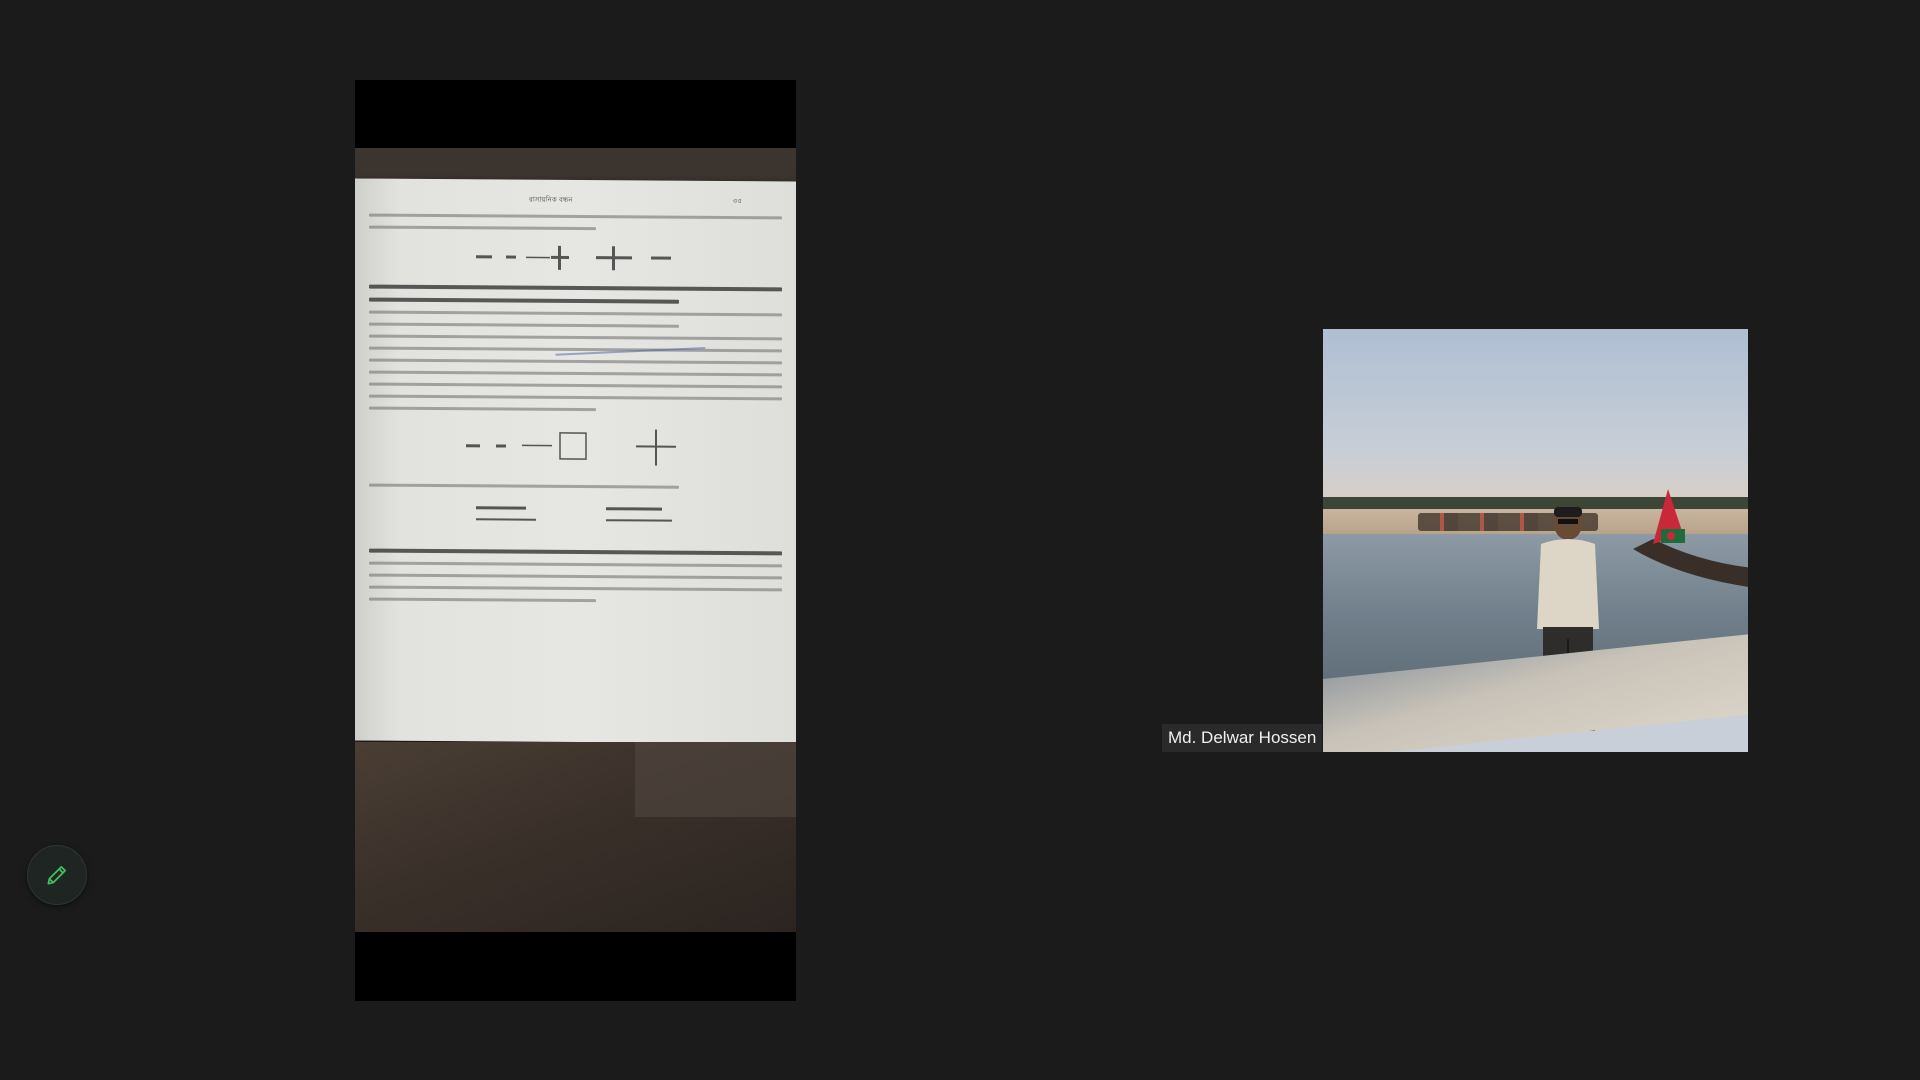  I want to click on textbook-page: রাসায়নিক বন্ধন ৩৫, so click(575, 461).